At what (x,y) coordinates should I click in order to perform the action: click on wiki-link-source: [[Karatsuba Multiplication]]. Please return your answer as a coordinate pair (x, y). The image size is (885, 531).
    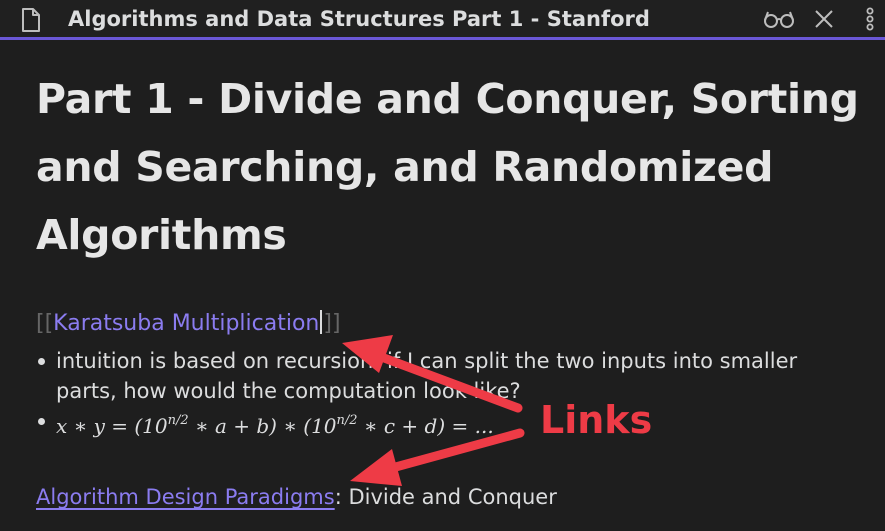
    Looking at the image, I should click on (188, 324).